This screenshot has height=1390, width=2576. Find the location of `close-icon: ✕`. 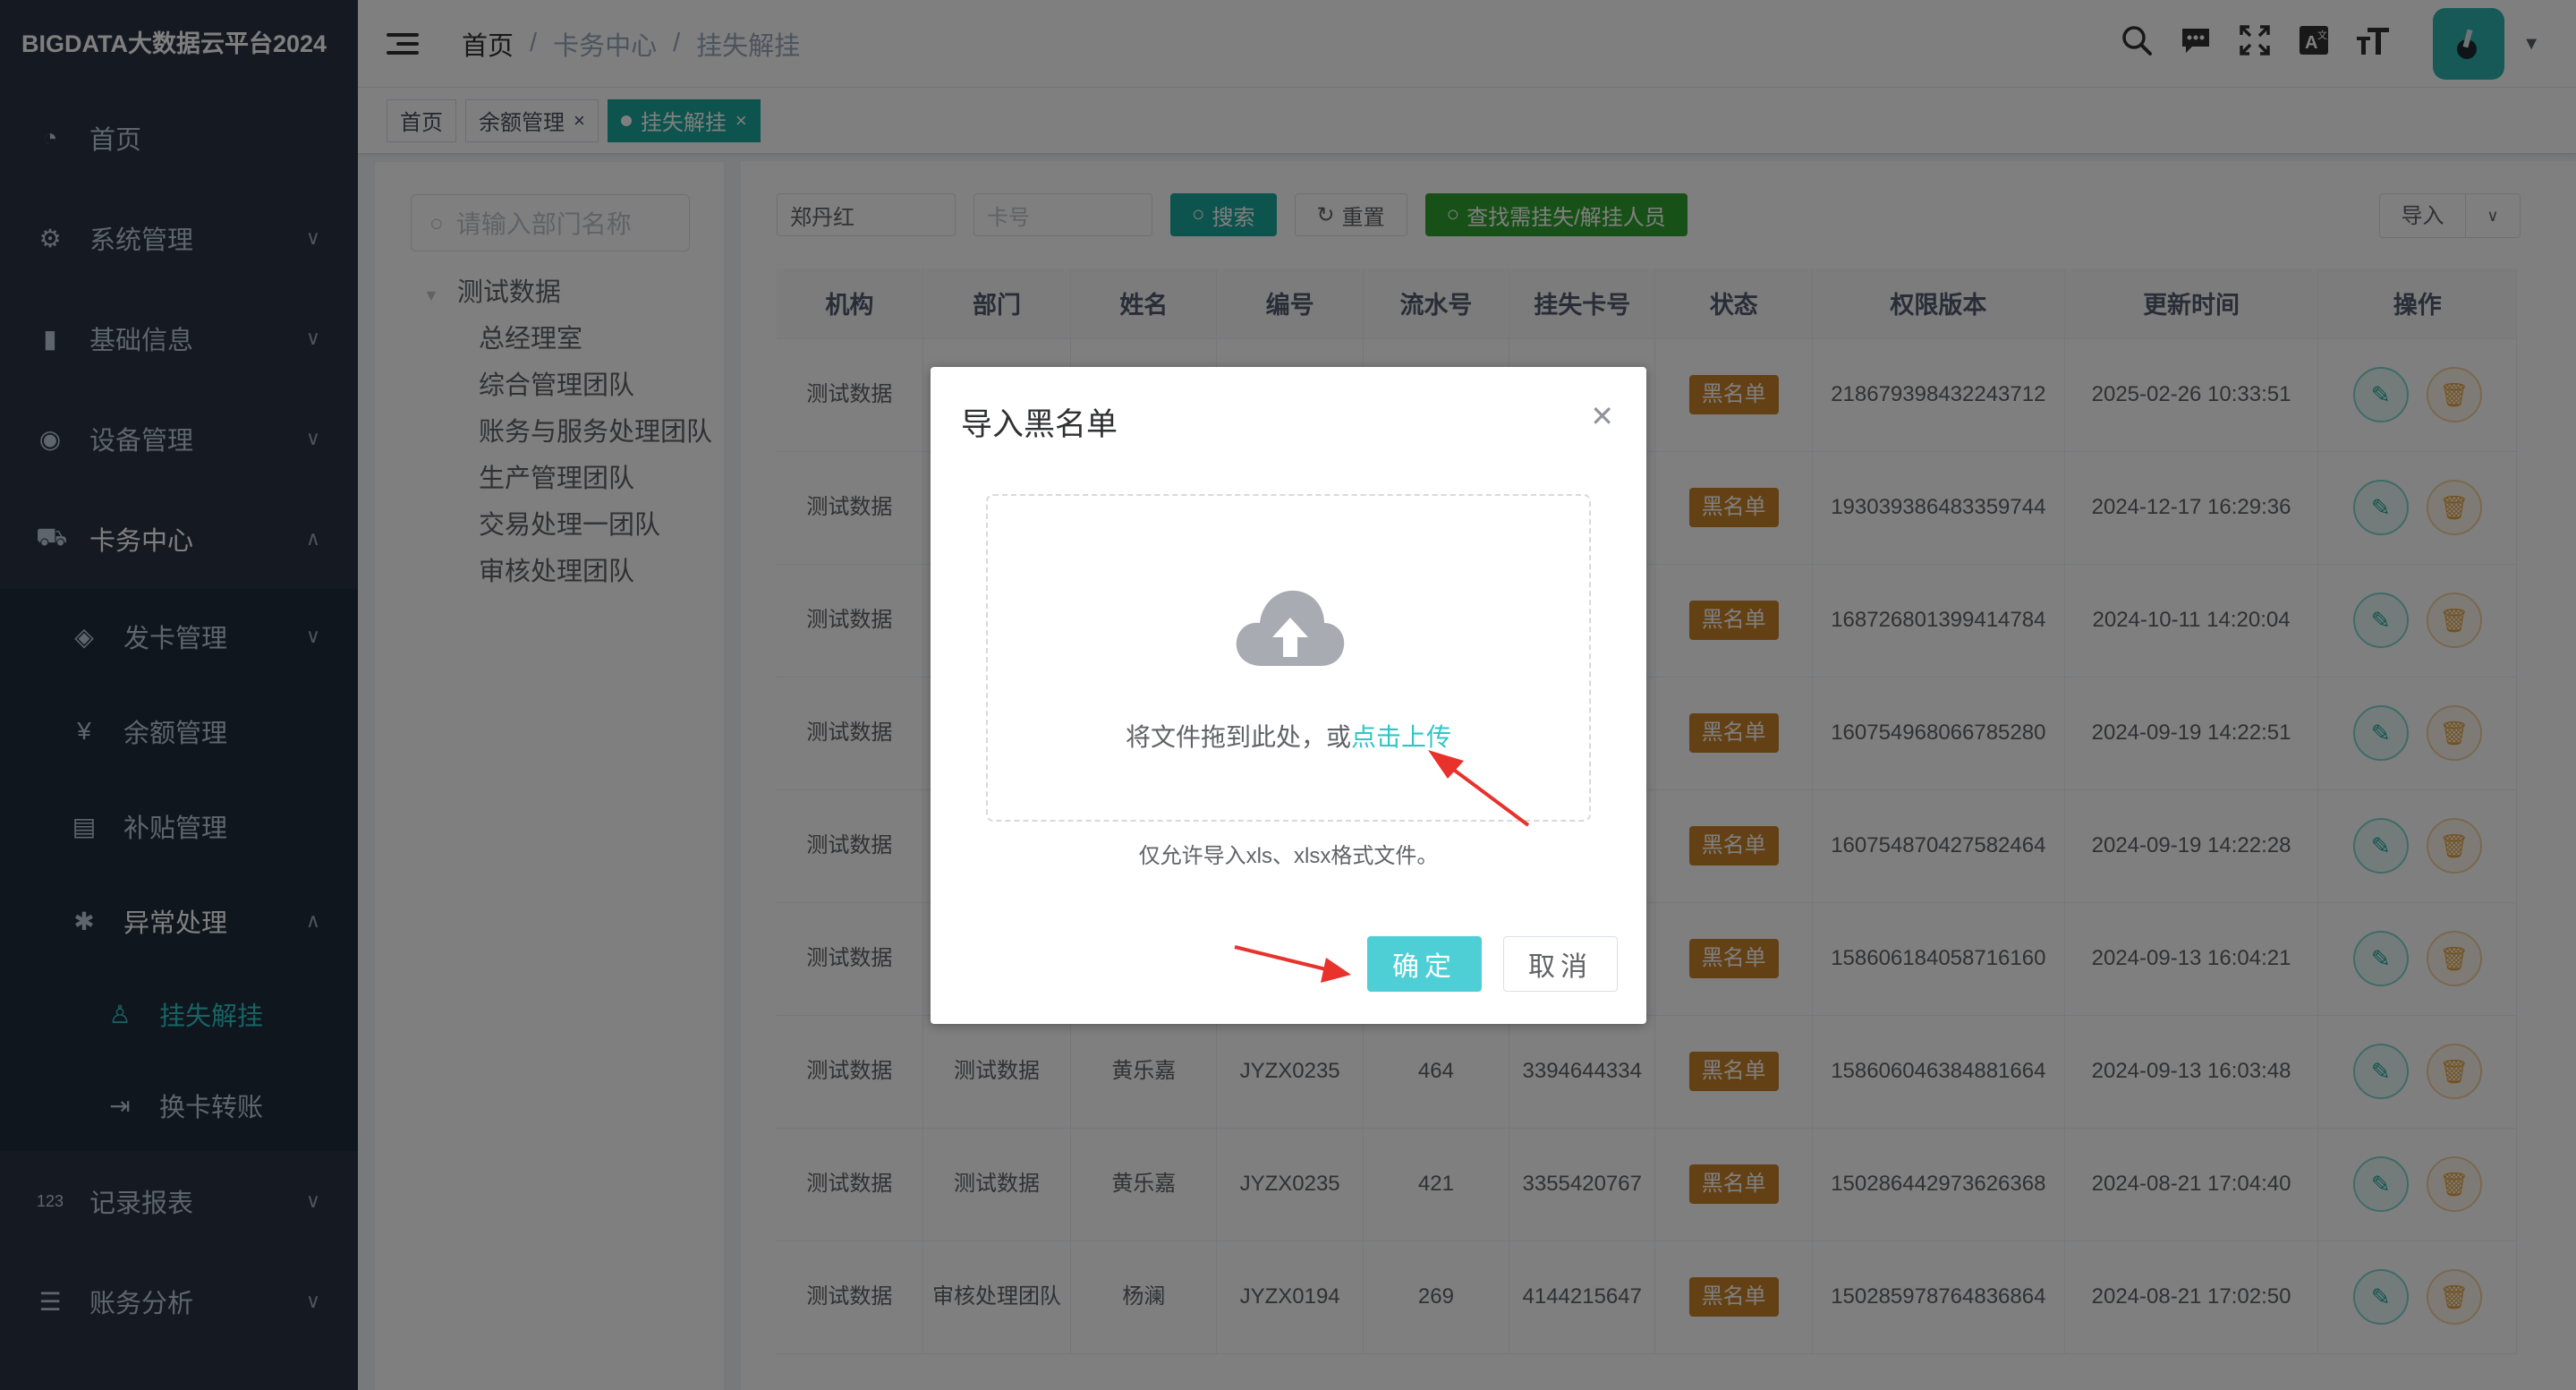

close-icon: ✕ is located at coordinates (1602, 416).